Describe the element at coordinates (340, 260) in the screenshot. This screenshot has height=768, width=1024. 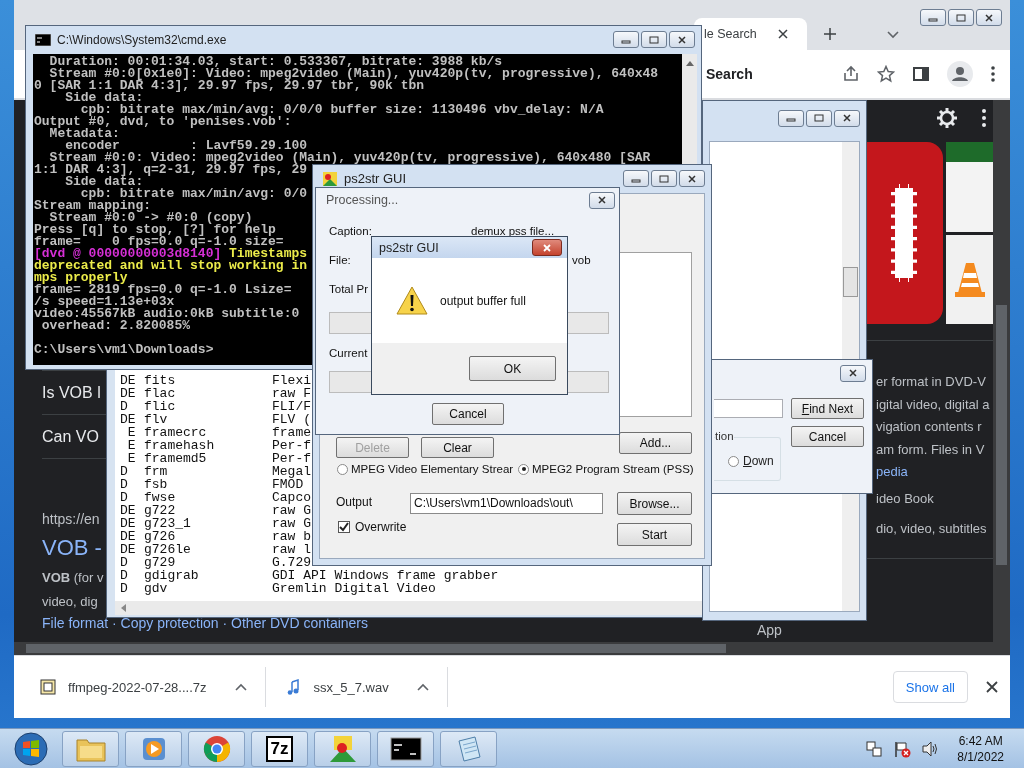
I see `field-label: File:` at that location.